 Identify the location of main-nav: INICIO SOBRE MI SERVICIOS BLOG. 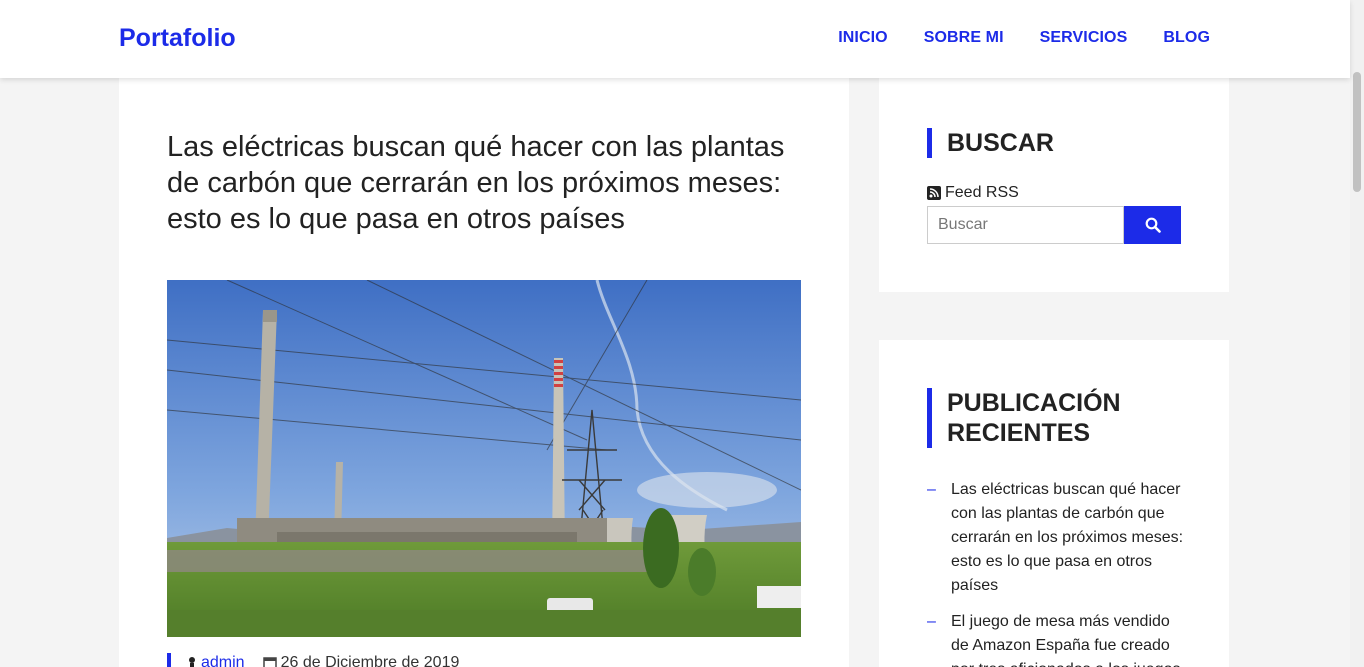
(1024, 38).